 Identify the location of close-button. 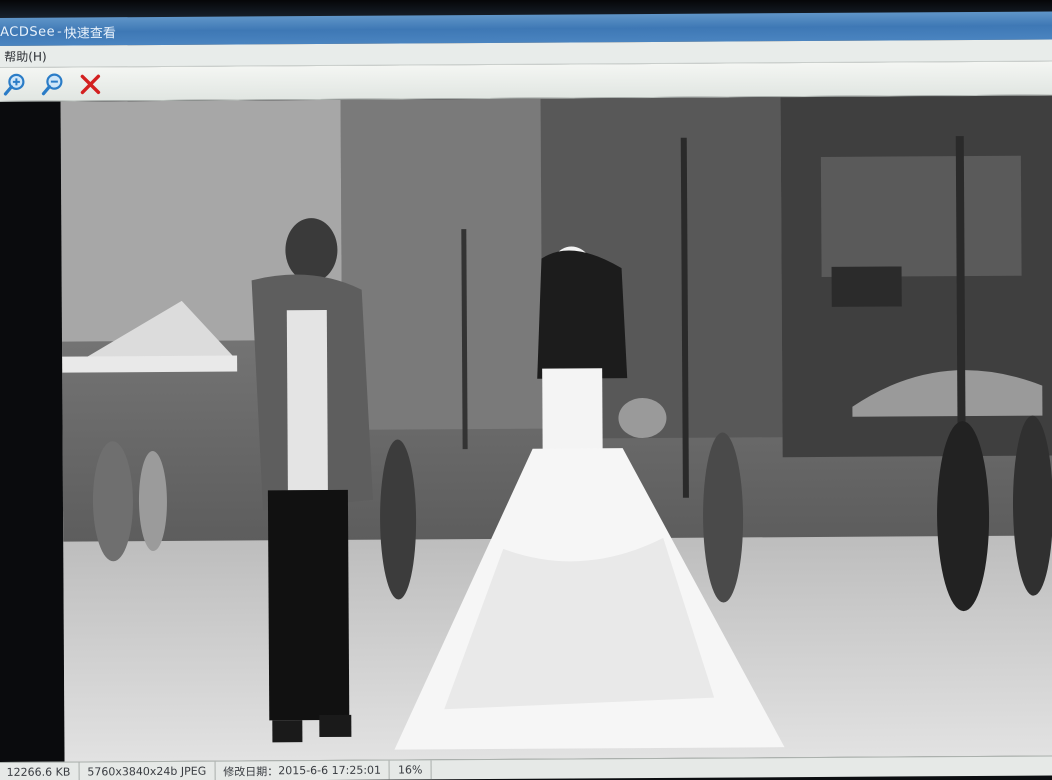
(90, 84).